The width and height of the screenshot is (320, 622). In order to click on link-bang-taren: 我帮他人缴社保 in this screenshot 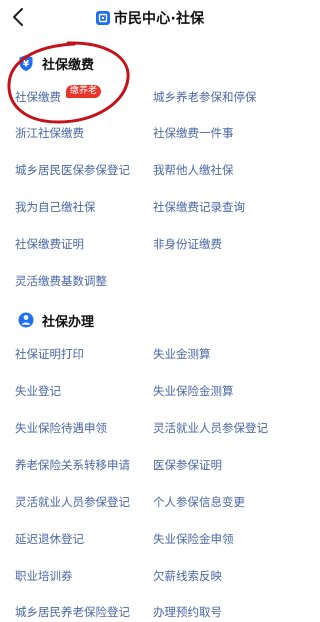, I will do `click(193, 170)`.